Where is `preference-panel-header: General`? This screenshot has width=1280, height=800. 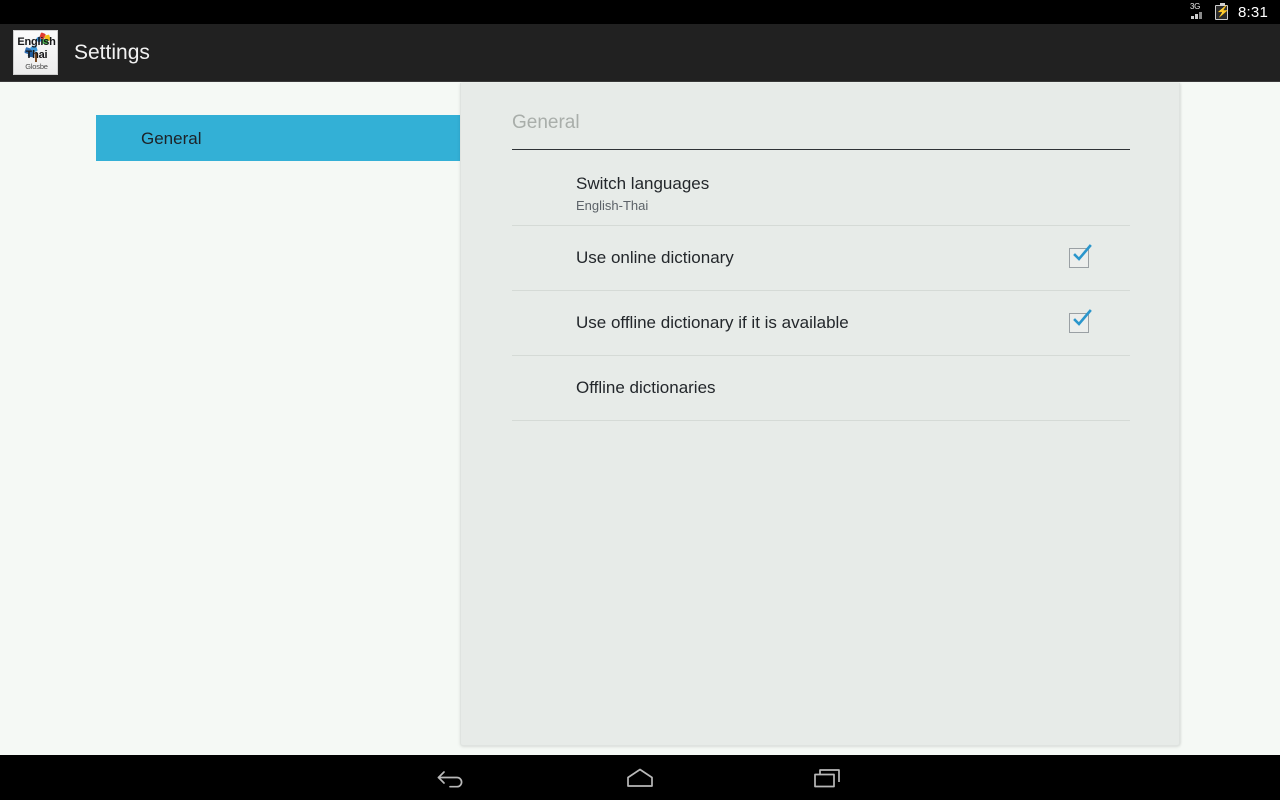 preference-panel-header: General is located at coordinates (821, 131).